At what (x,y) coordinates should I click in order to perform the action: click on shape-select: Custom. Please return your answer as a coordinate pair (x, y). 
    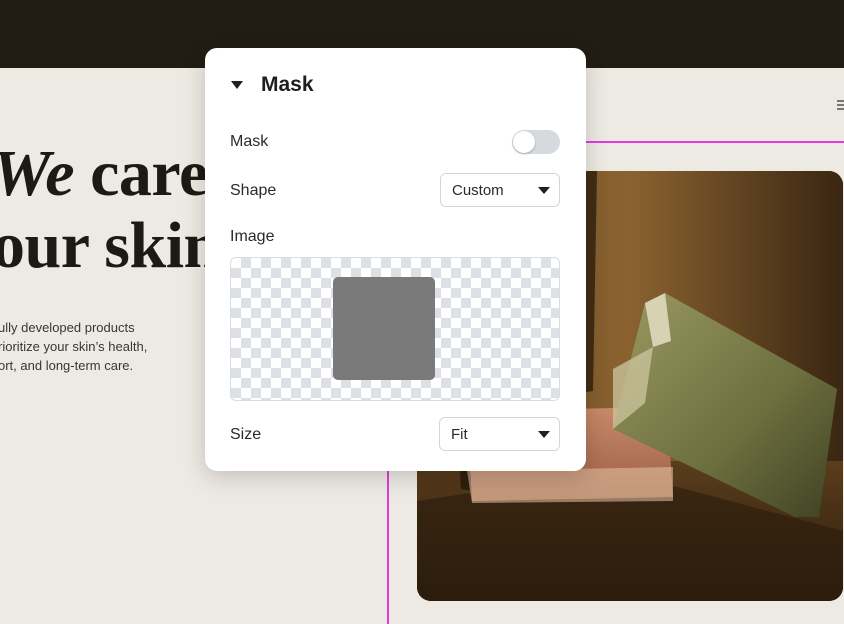
    Looking at the image, I should click on (500, 190).